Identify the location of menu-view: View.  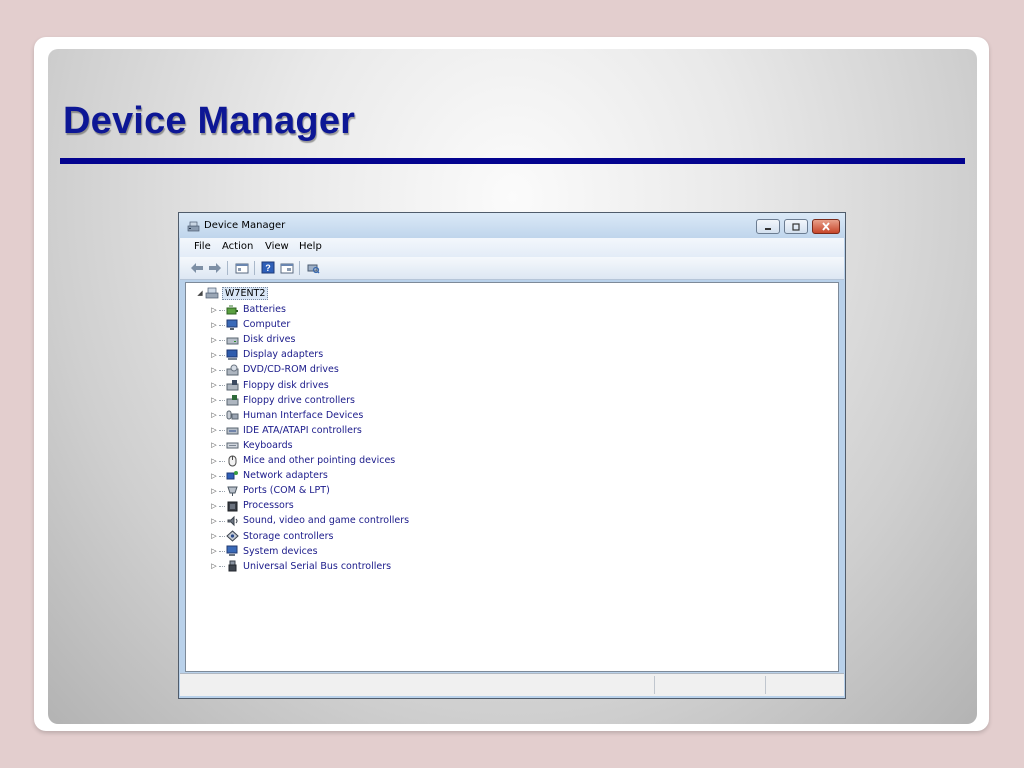
(277, 246).